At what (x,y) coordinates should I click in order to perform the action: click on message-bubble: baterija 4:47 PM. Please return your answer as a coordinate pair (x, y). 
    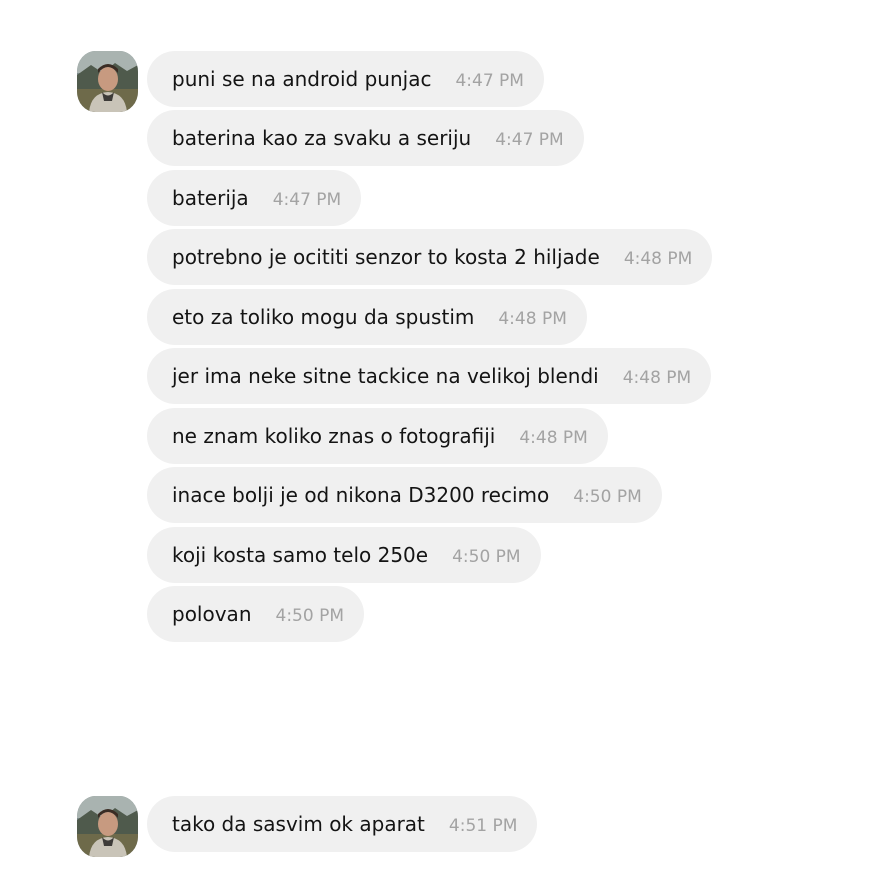
    Looking at the image, I should click on (254, 198).